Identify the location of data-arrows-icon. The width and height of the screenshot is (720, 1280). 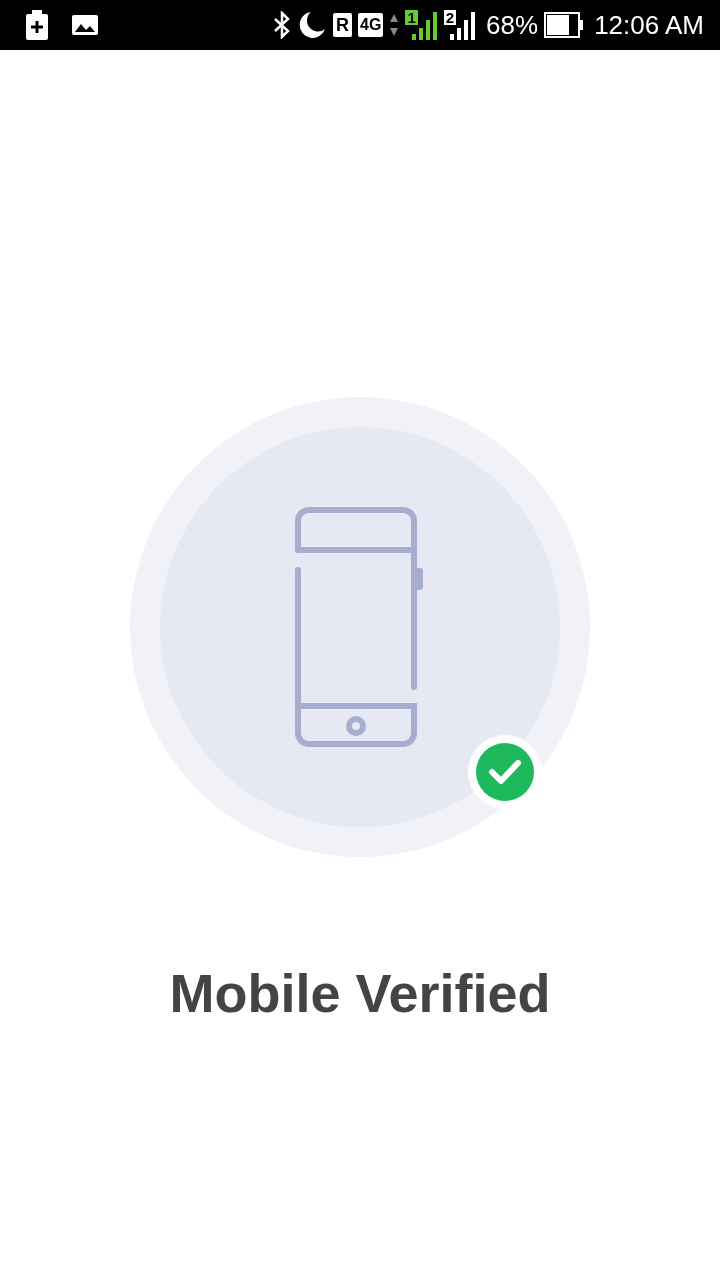
(394, 25).